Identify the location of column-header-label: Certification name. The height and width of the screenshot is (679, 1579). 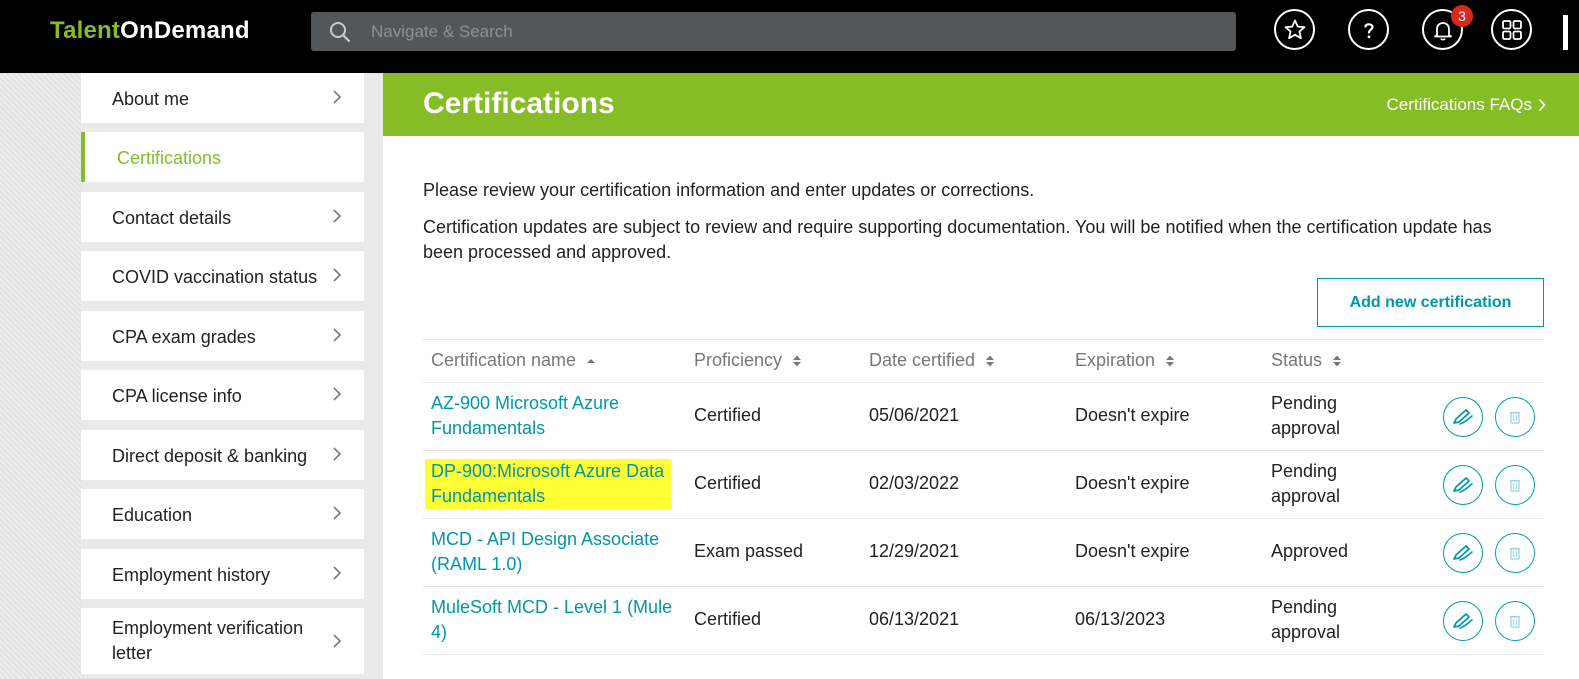
(504, 360).